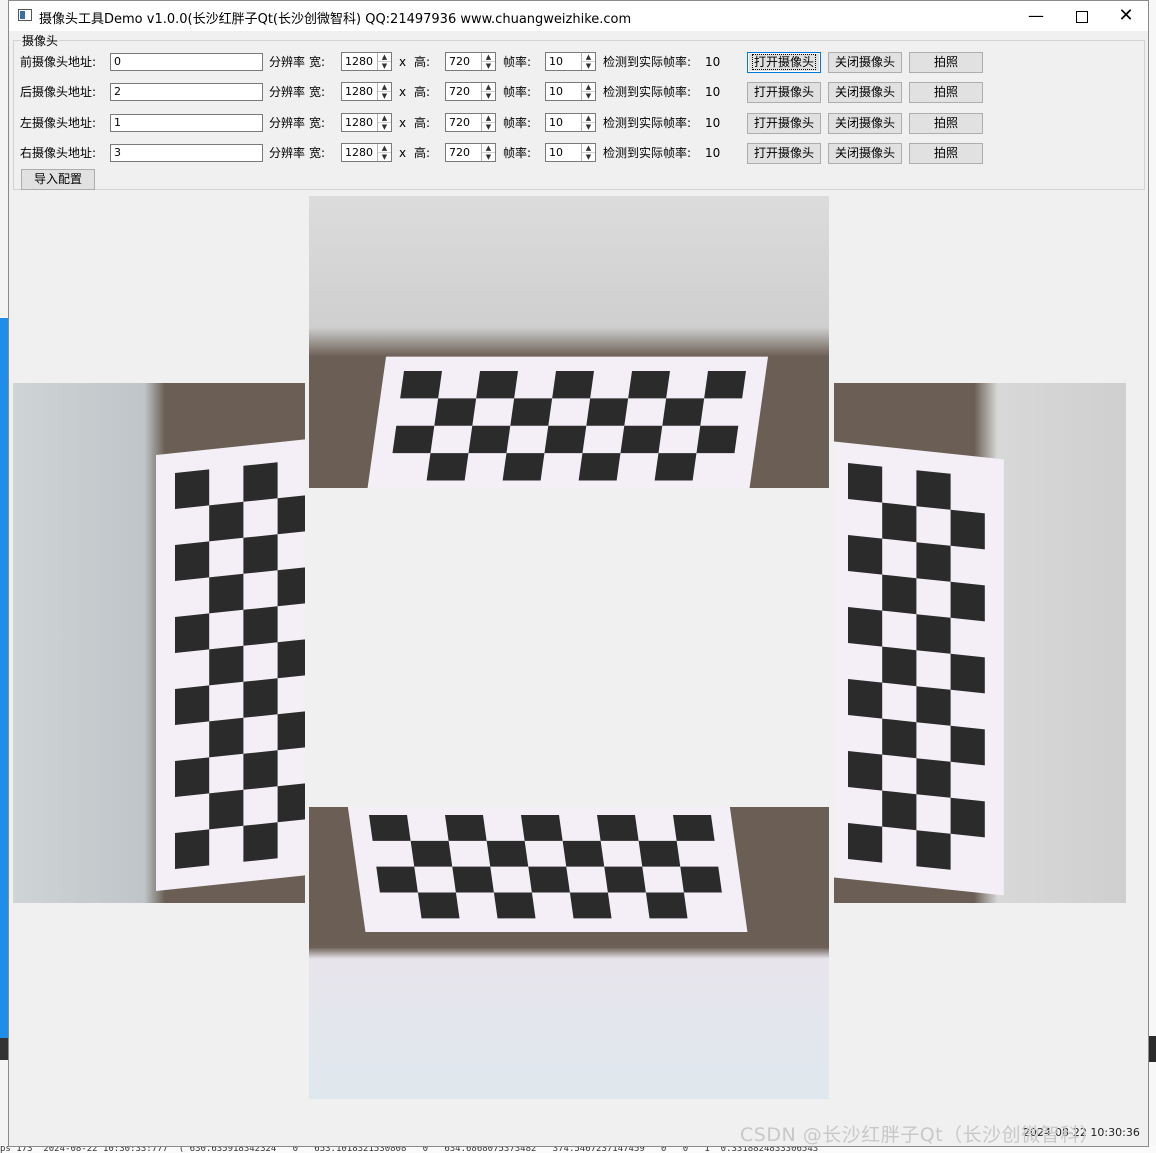 This screenshot has height=1153, width=1156. What do you see at coordinates (186, 153) in the screenshot?
I see `camera-address-input: 3` at bounding box center [186, 153].